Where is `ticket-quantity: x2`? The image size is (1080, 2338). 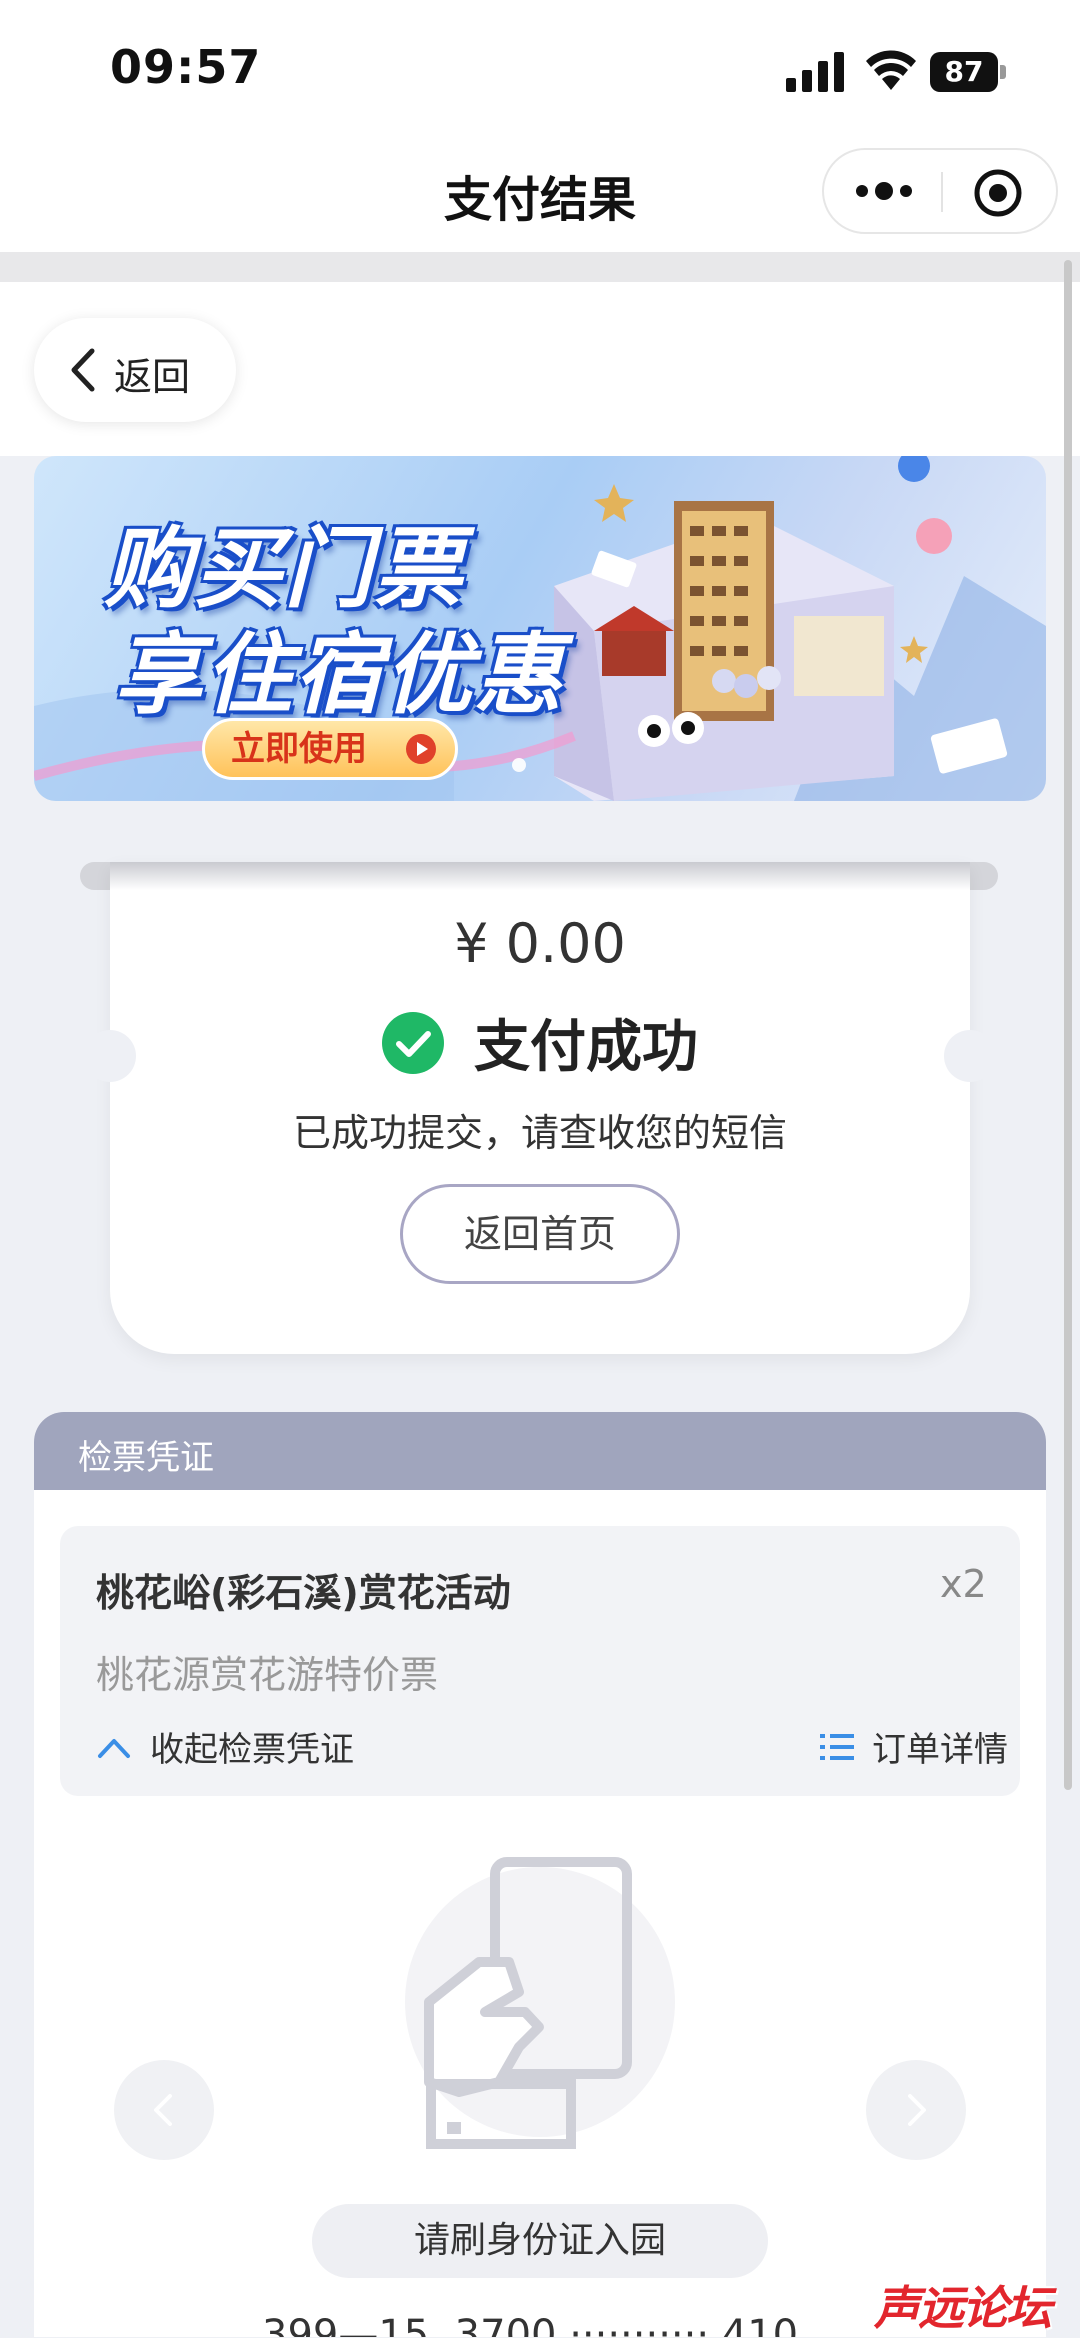 ticket-quantity: x2 is located at coordinates (963, 1584).